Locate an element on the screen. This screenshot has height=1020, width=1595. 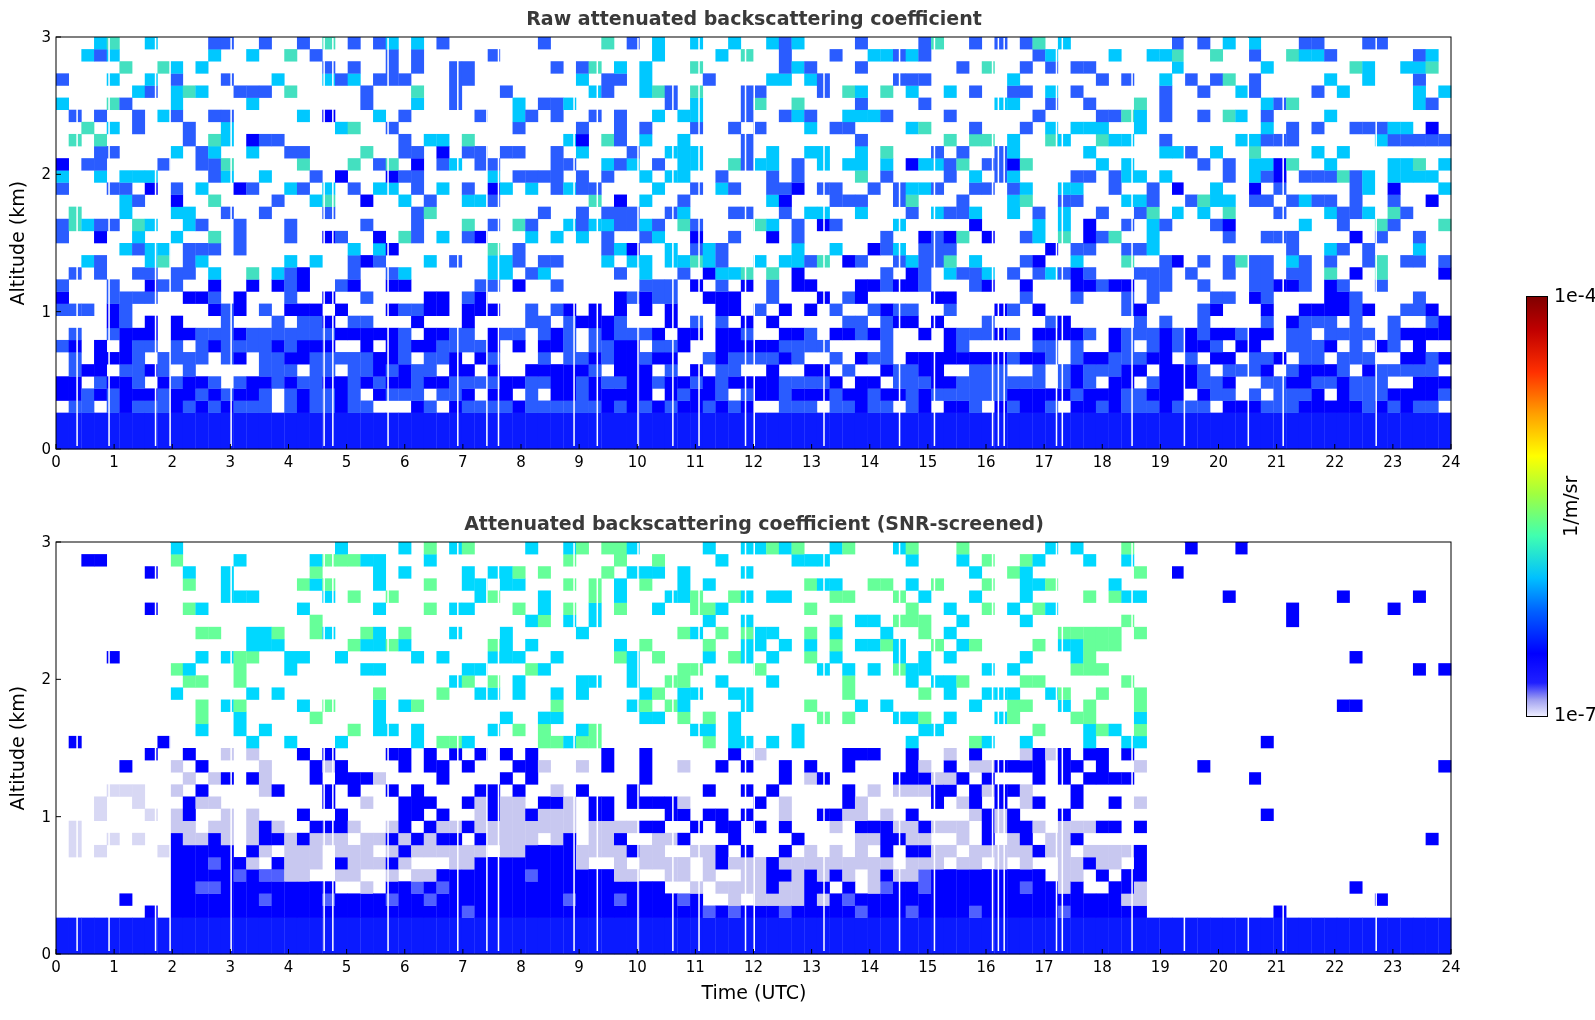
colorbar-tick-label: 1e-7 is located at coordinates (1574, 714).